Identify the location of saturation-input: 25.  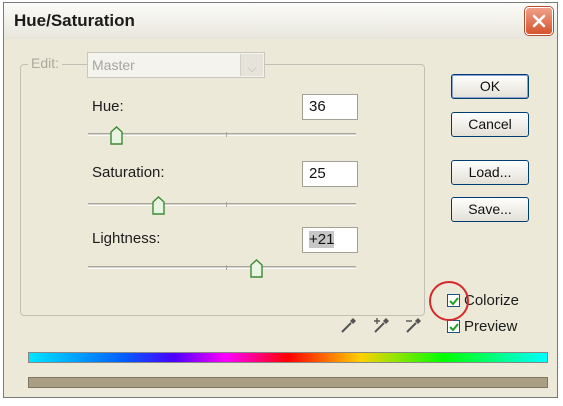
(330, 174).